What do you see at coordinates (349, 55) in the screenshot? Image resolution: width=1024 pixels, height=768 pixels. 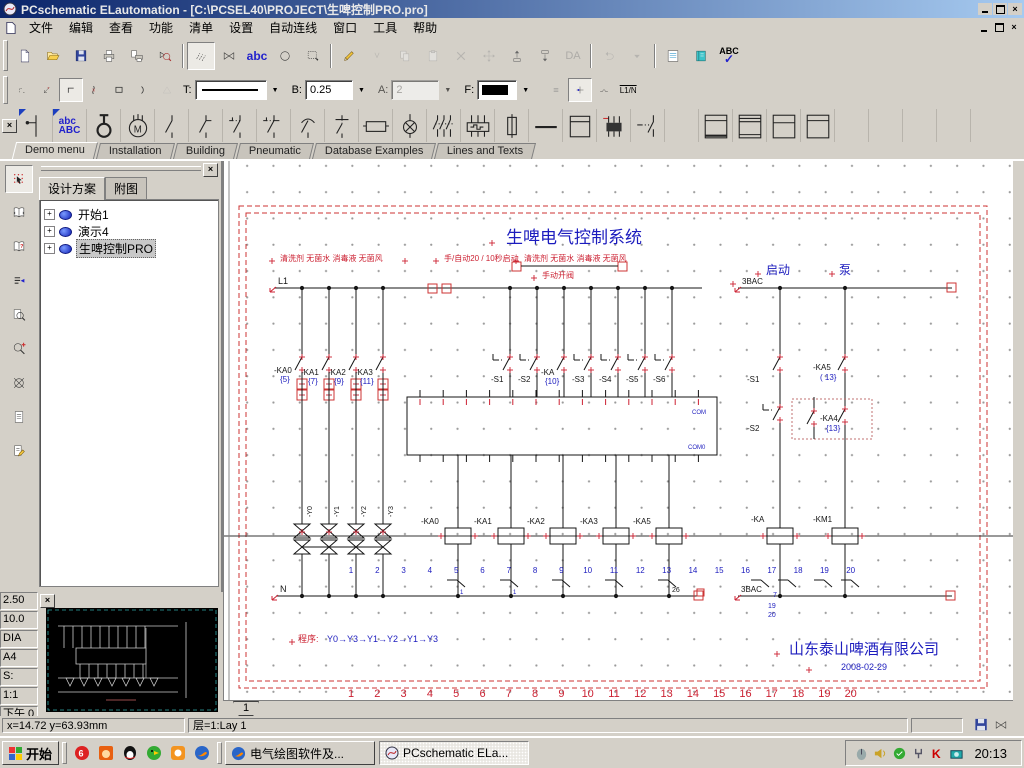 I see `pencil-tool-button` at bounding box center [349, 55].